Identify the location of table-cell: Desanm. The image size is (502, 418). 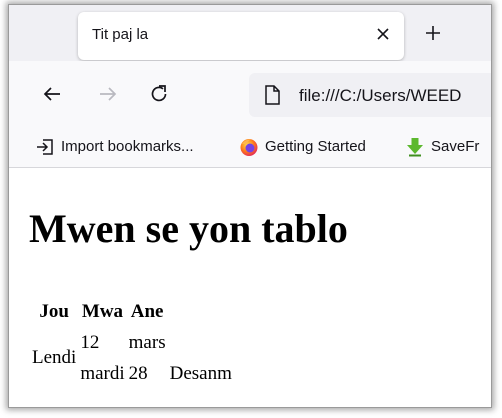
(200, 373).